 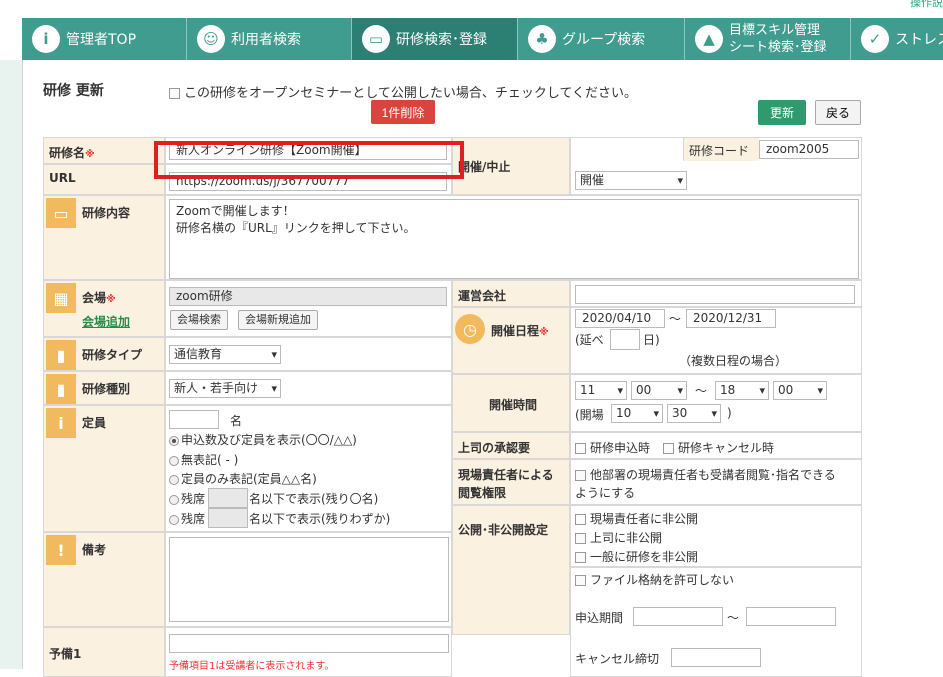 I want to click on open-seminar-option: この研修をオープンセミナーとして公開したい場合、チェックしてください。, so click(x=403, y=91).